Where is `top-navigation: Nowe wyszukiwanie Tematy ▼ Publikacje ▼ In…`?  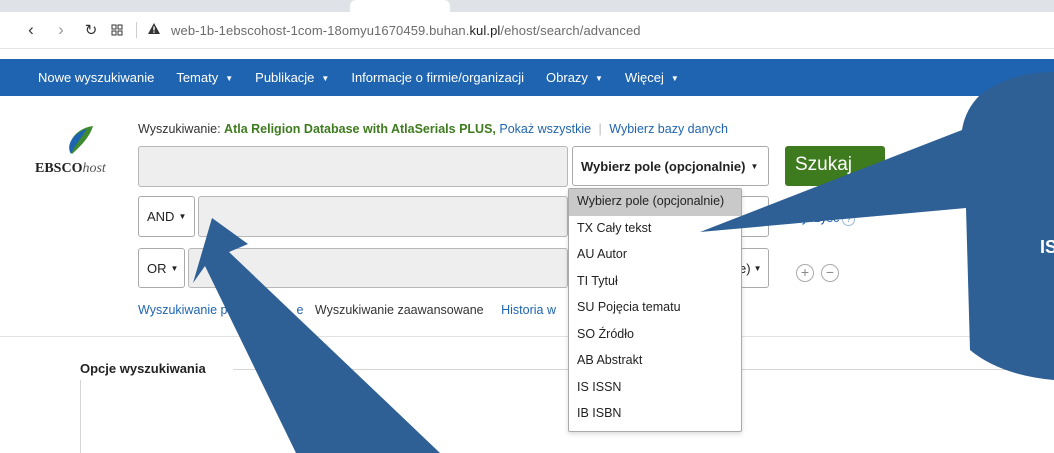
top-navigation: Nowe wyszukiwanie Tematy ▼ Publikacje ▼ In… is located at coordinates (527, 77).